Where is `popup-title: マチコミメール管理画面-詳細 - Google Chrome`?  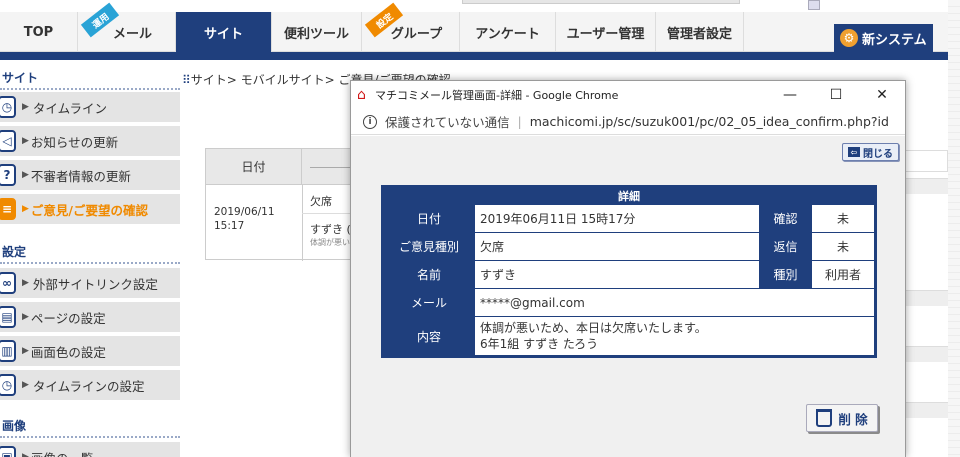
popup-title: マチコミメール管理画面-詳細 - Google Chrome is located at coordinates (497, 95).